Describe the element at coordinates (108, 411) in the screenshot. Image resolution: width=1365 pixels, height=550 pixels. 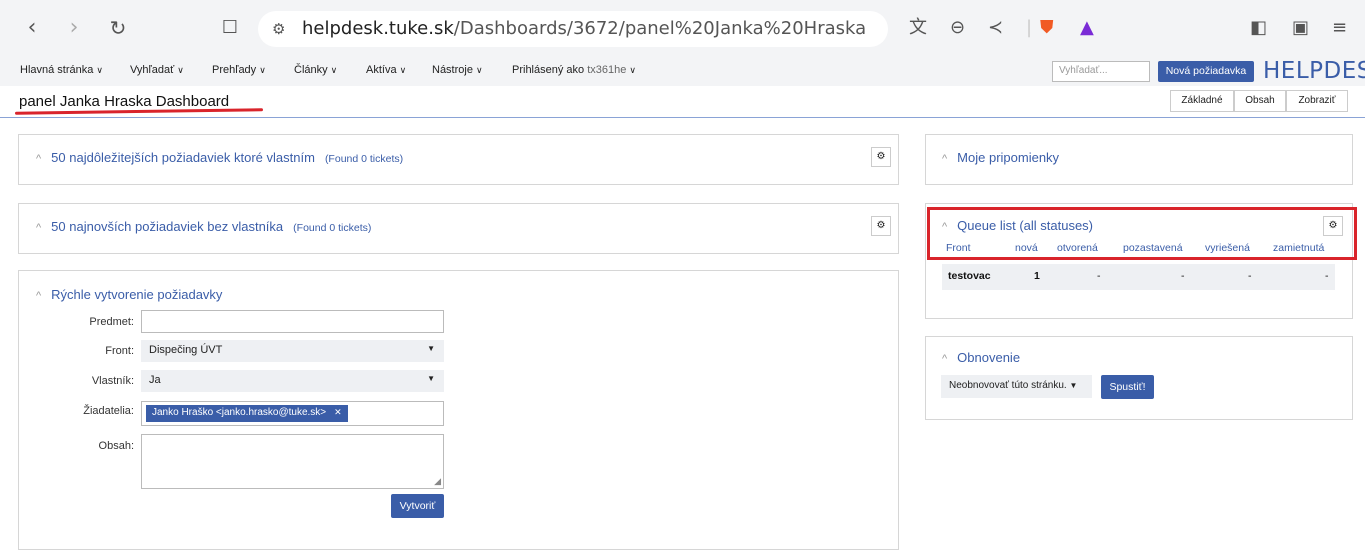
I see `requestors-label: Žiadatelia:` at that location.